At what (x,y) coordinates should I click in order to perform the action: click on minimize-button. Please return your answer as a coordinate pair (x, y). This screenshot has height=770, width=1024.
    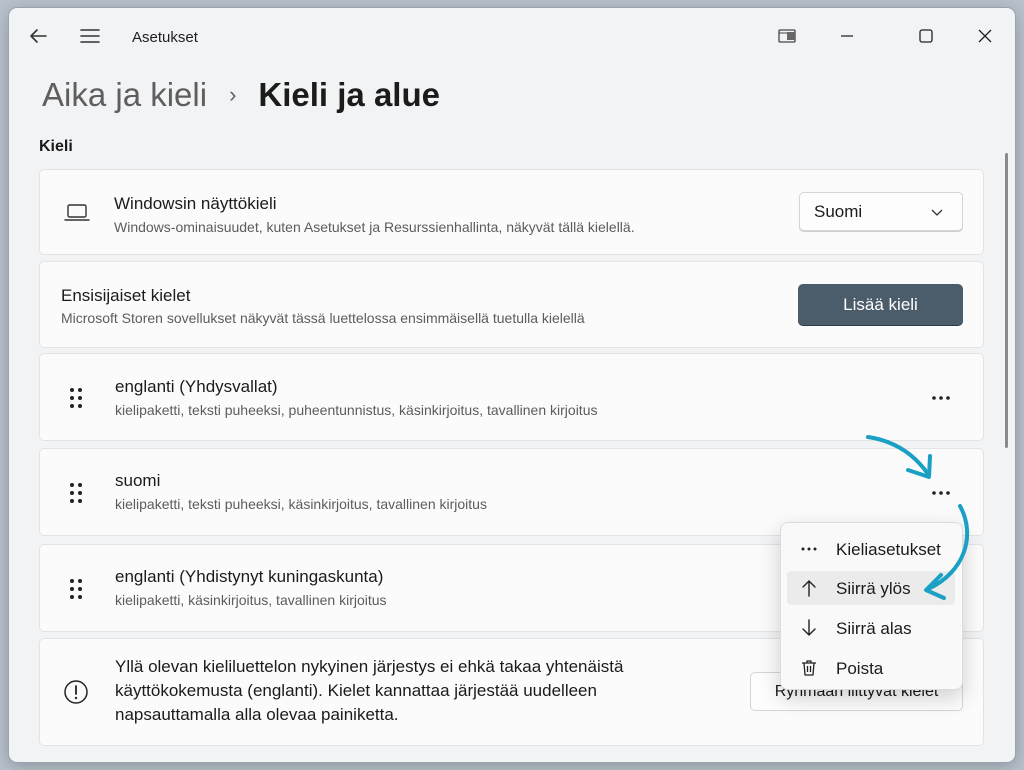
    Looking at the image, I should click on (847, 36).